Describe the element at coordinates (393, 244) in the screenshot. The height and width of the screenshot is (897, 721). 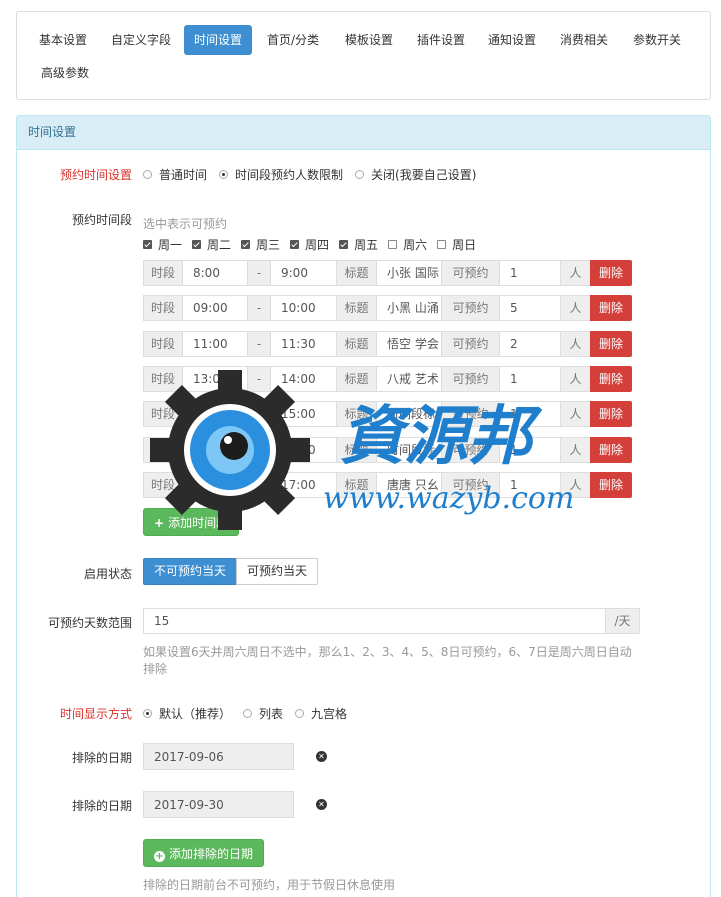
I see `checkbox-sat` at that location.